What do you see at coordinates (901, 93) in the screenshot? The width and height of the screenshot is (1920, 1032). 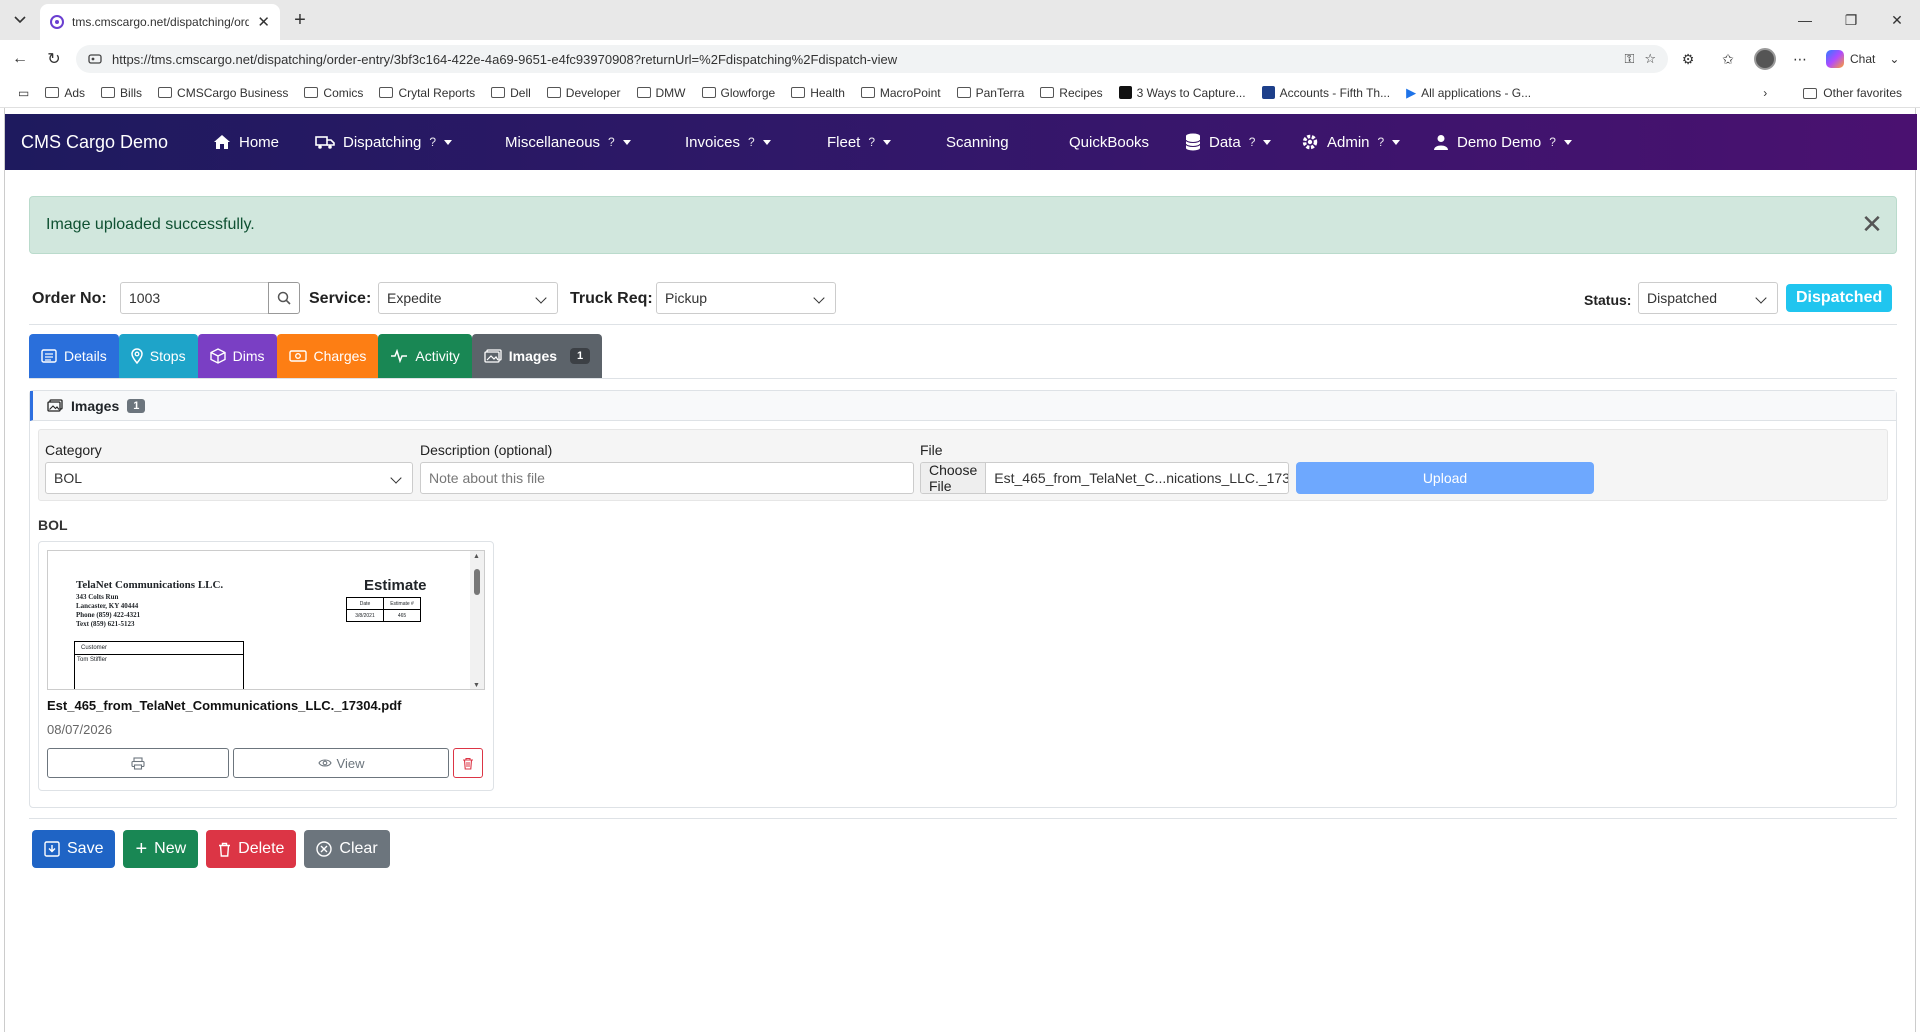 I see `bookmark-item: MacroPoint` at bounding box center [901, 93].